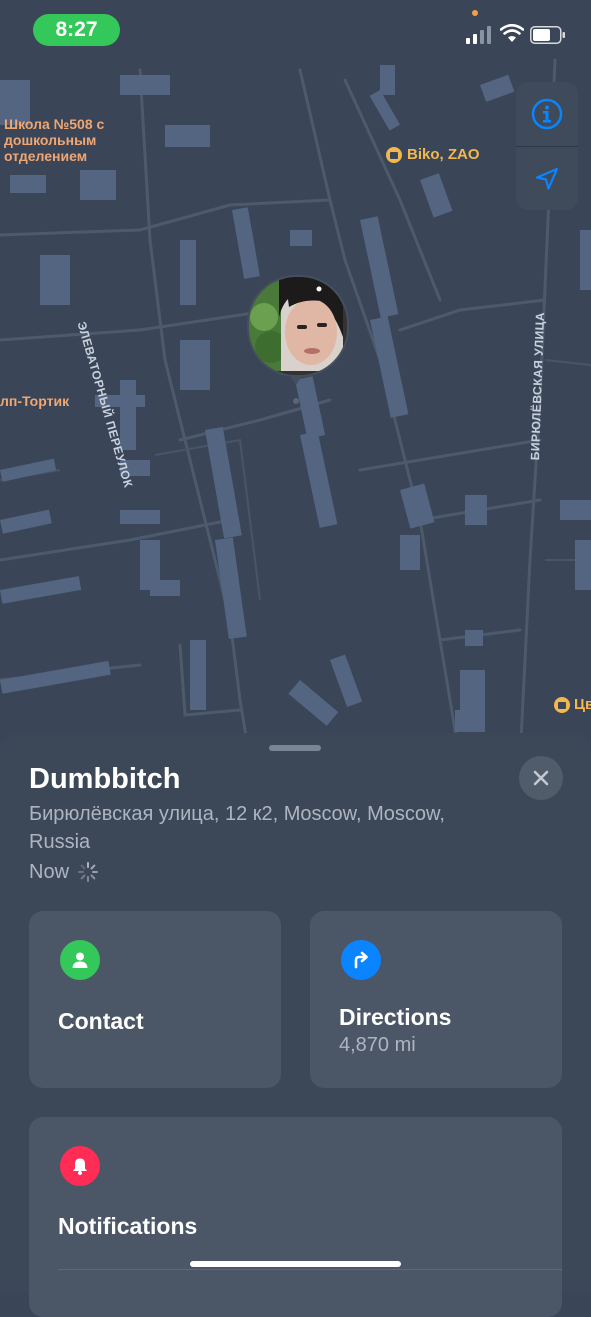 The height and width of the screenshot is (1317, 591). Describe the element at coordinates (298, 326) in the screenshot. I see `avatar` at that location.